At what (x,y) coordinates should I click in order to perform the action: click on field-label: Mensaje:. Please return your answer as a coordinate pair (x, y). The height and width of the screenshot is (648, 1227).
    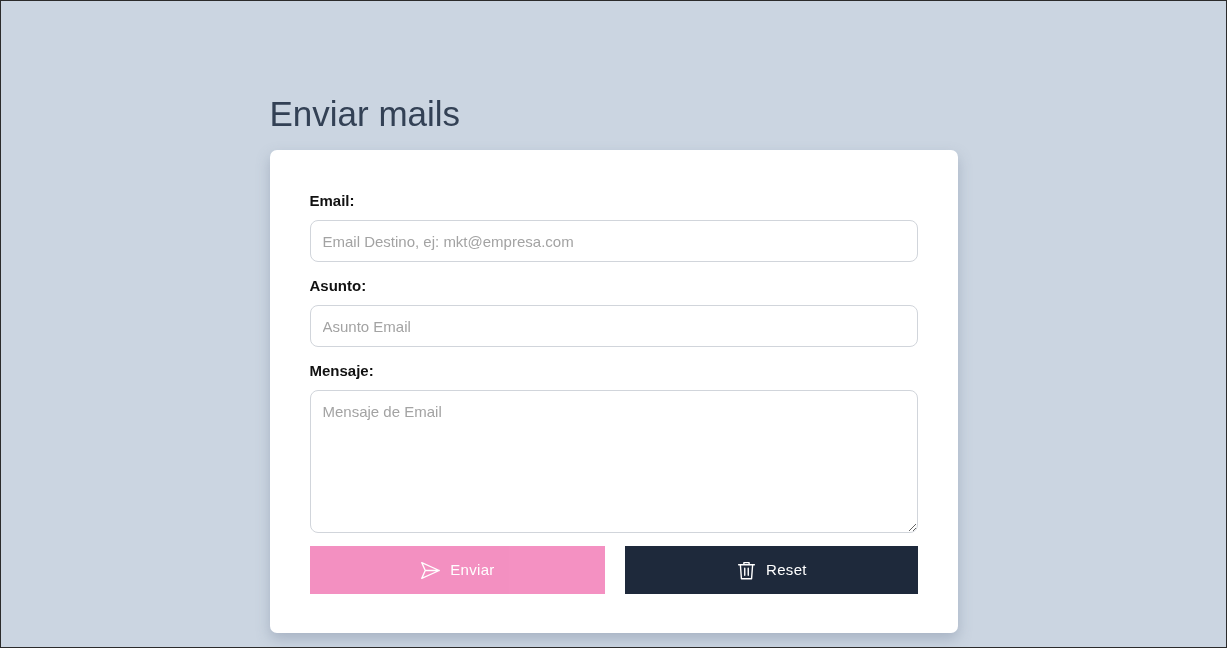
    Looking at the image, I should click on (342, 371).